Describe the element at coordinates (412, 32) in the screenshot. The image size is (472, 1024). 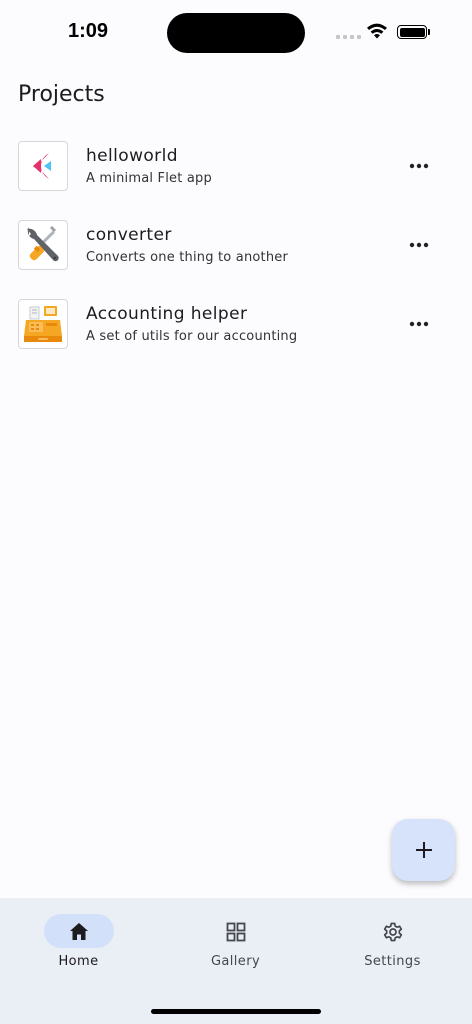
I see `battery-icon` at that location.